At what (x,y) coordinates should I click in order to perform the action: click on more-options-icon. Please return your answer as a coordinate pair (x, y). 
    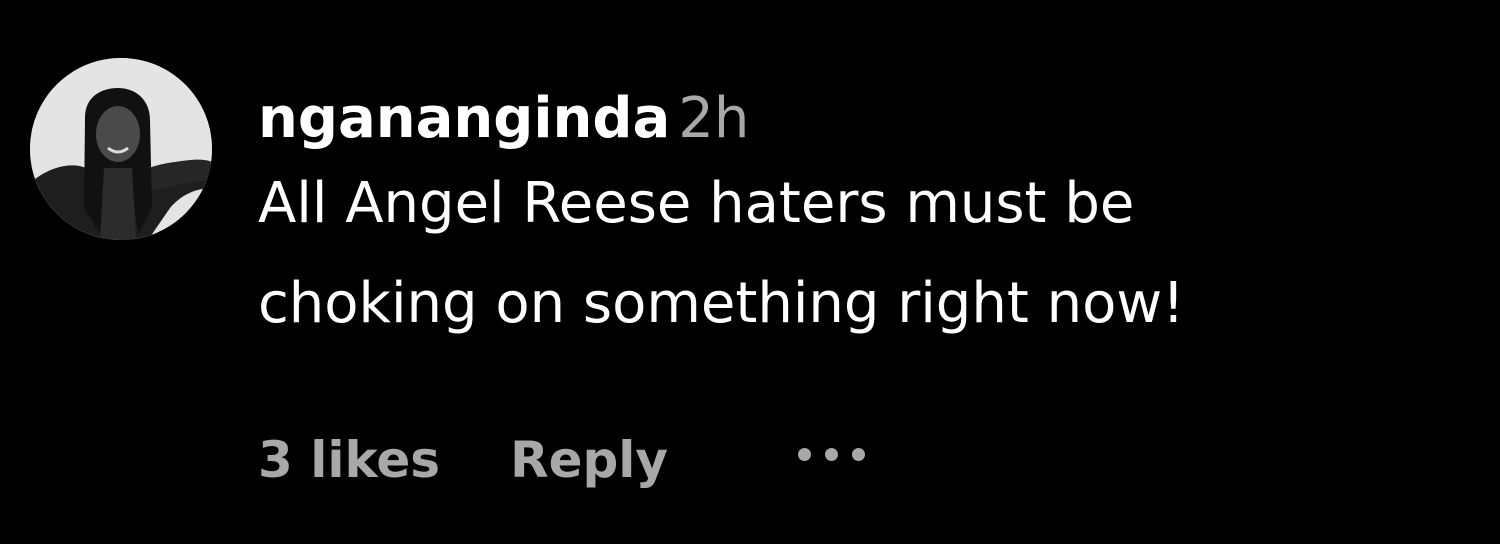
    Looking at the image, I should click on (831, 454).